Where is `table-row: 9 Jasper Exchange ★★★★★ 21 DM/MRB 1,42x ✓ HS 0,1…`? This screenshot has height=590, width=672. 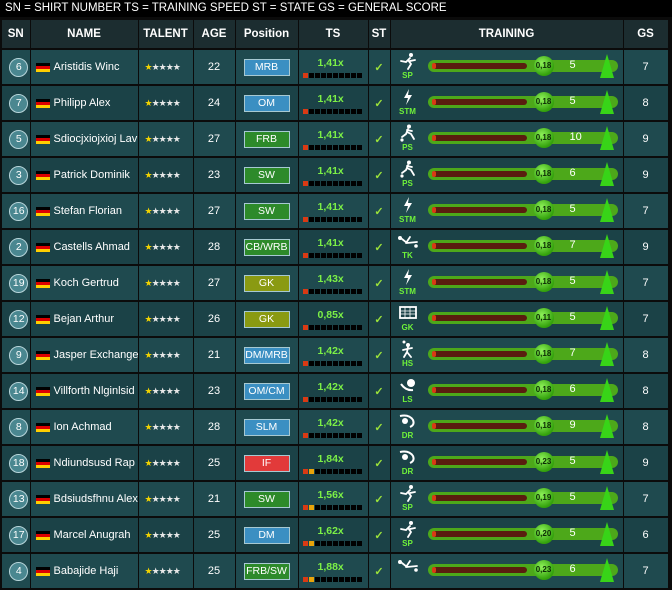 table-row: 9 Jasper Exchange ★★★★★ 21 DM/MRB 1,42x ✓ HS 0,1… is located at coordinates (335, 355).